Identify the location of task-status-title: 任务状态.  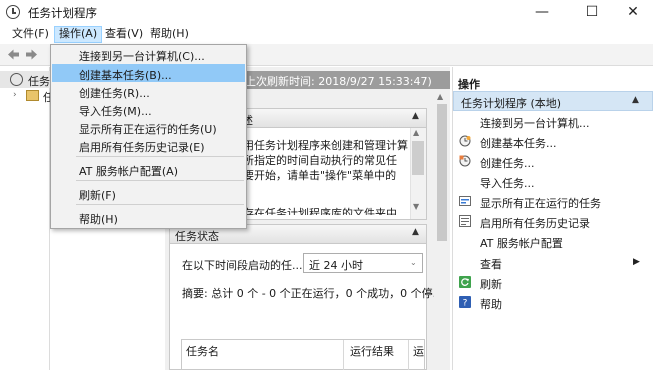
(197, 236).